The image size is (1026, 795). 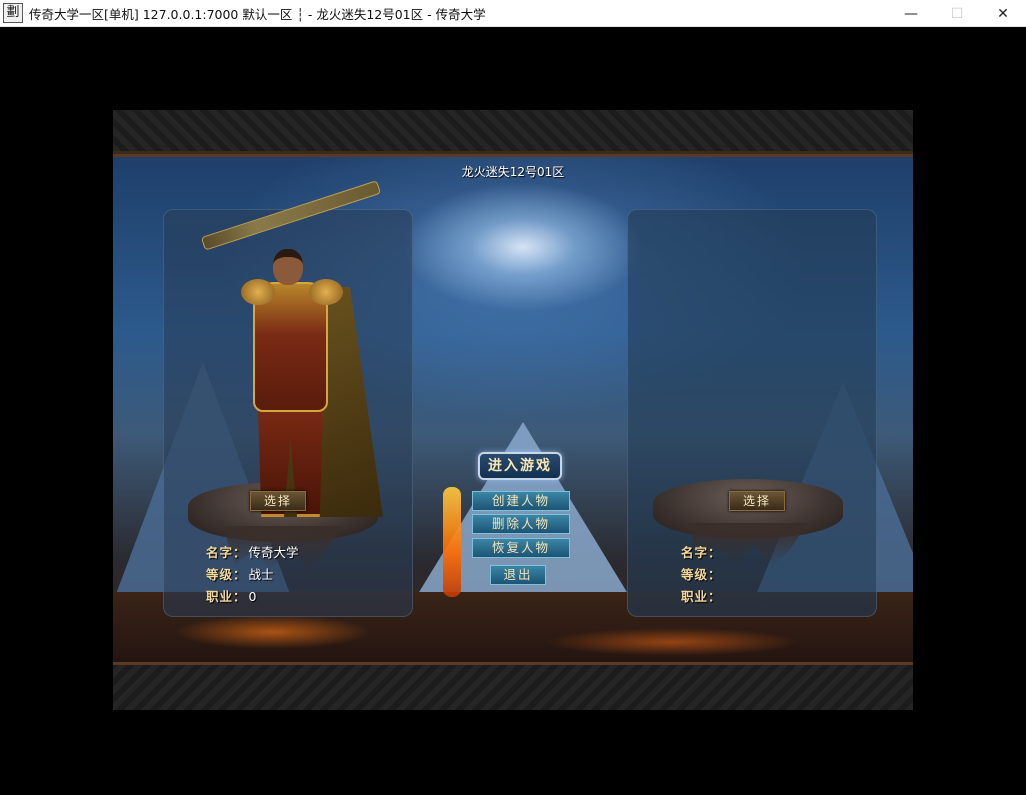 I want to click on warrior-head, so click(x=288, y=267).